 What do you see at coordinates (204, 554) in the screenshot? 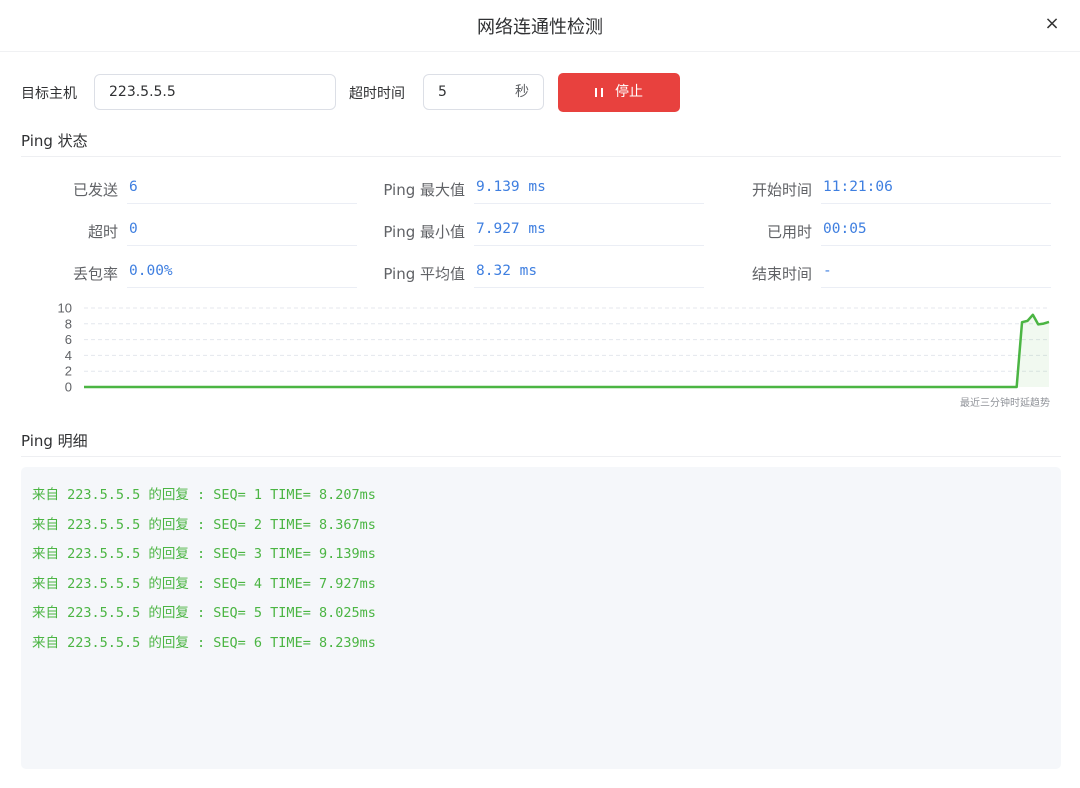
I see `ping-log-line: 来自 223.5.5.5 的回复 : SEQ= 3 TIME= 9.139ms` at bounding box center [204, 554].